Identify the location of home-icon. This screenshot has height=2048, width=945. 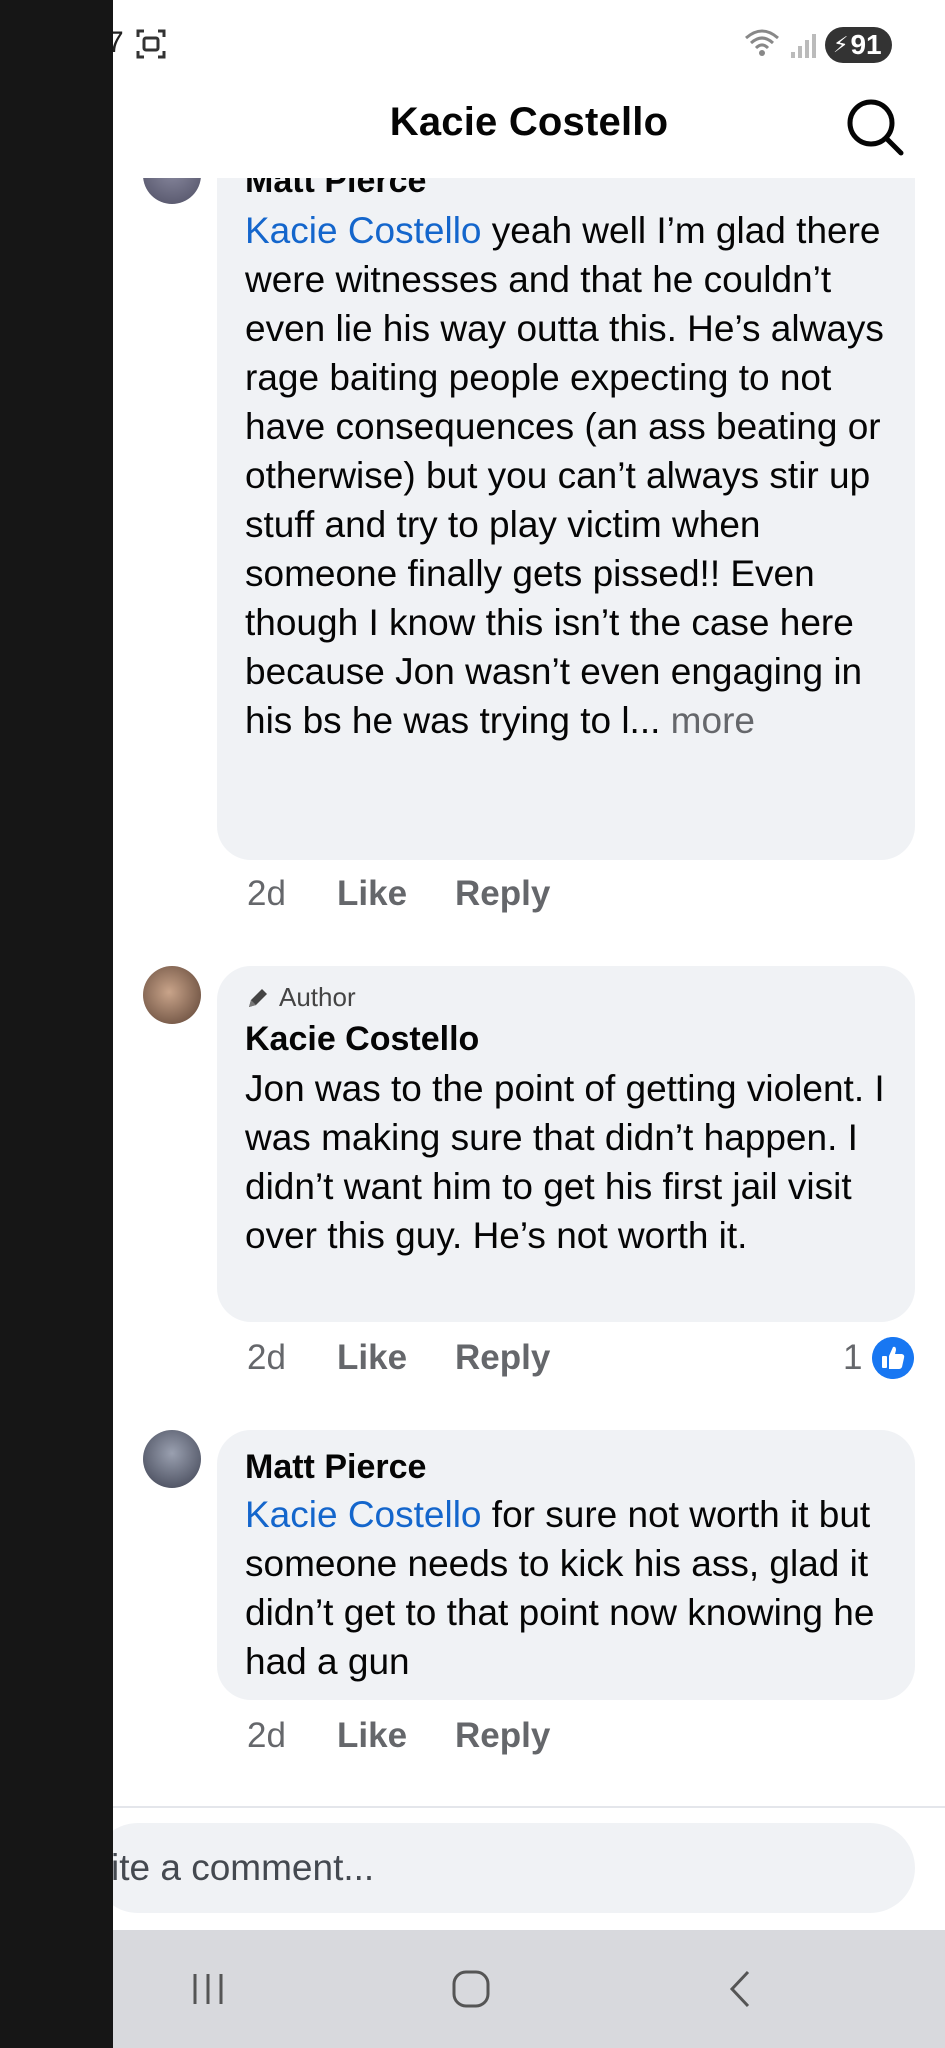
(471, 1989).